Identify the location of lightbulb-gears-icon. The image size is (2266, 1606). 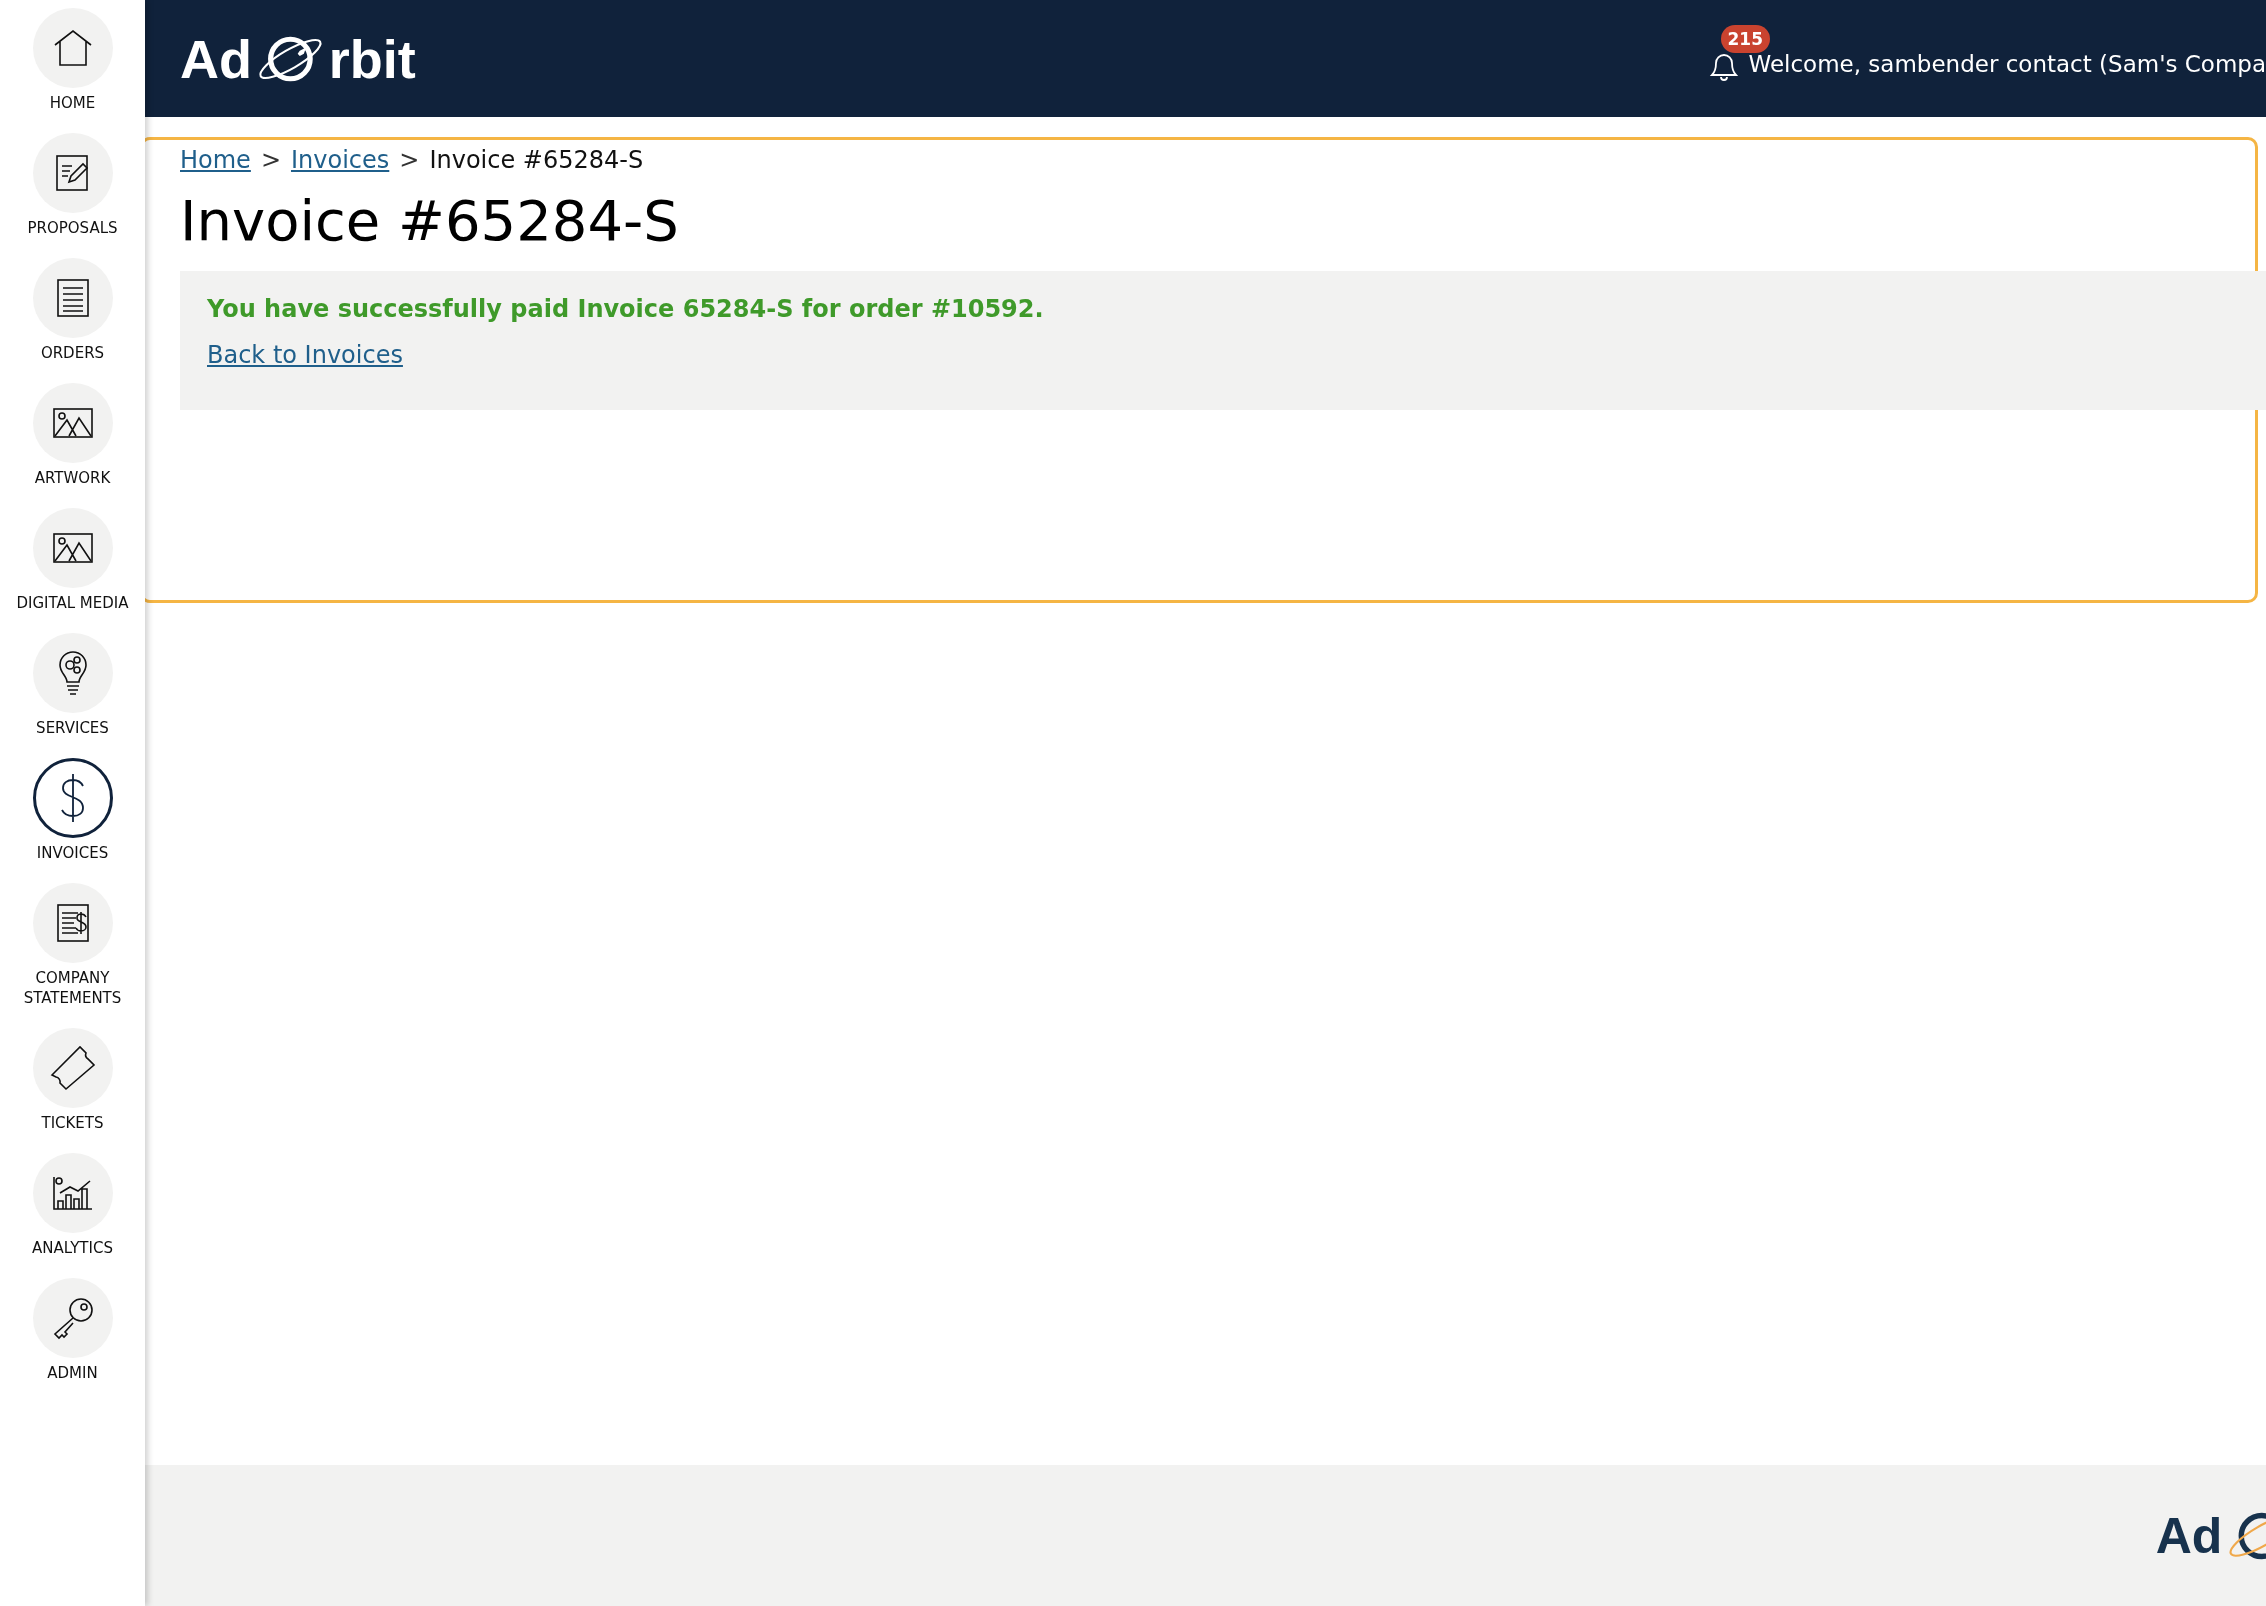
(72, 673).